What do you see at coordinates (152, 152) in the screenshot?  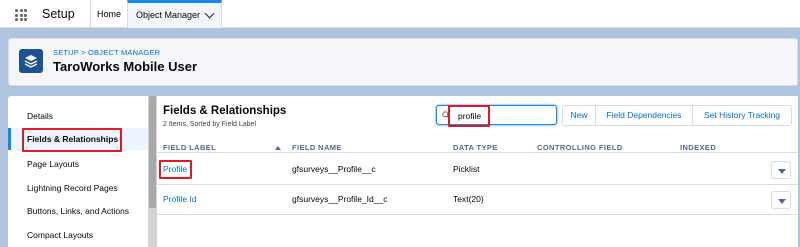 I see `scrollbar-thumb` at bounding box center [152, 152].